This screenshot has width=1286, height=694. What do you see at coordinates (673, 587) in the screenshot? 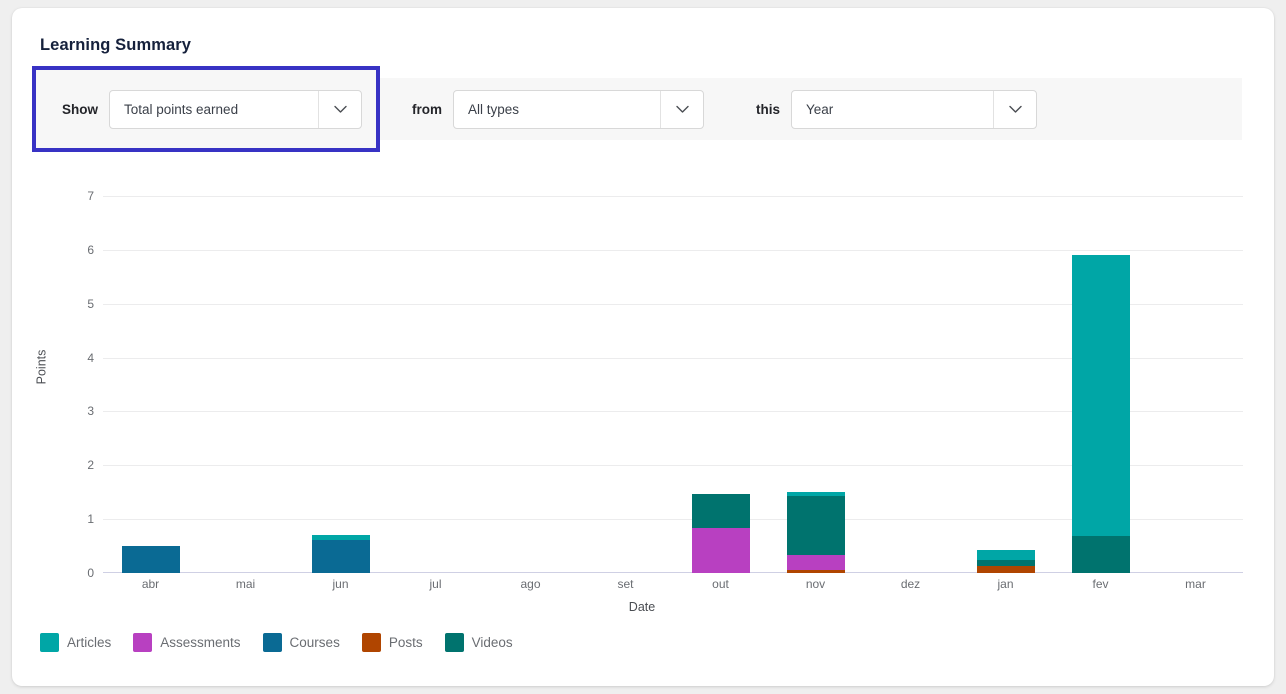
I see `x-axis-ticks: abr mai jun jul ago set out nov dez jan fev mar` at bounding box center [673, 587].